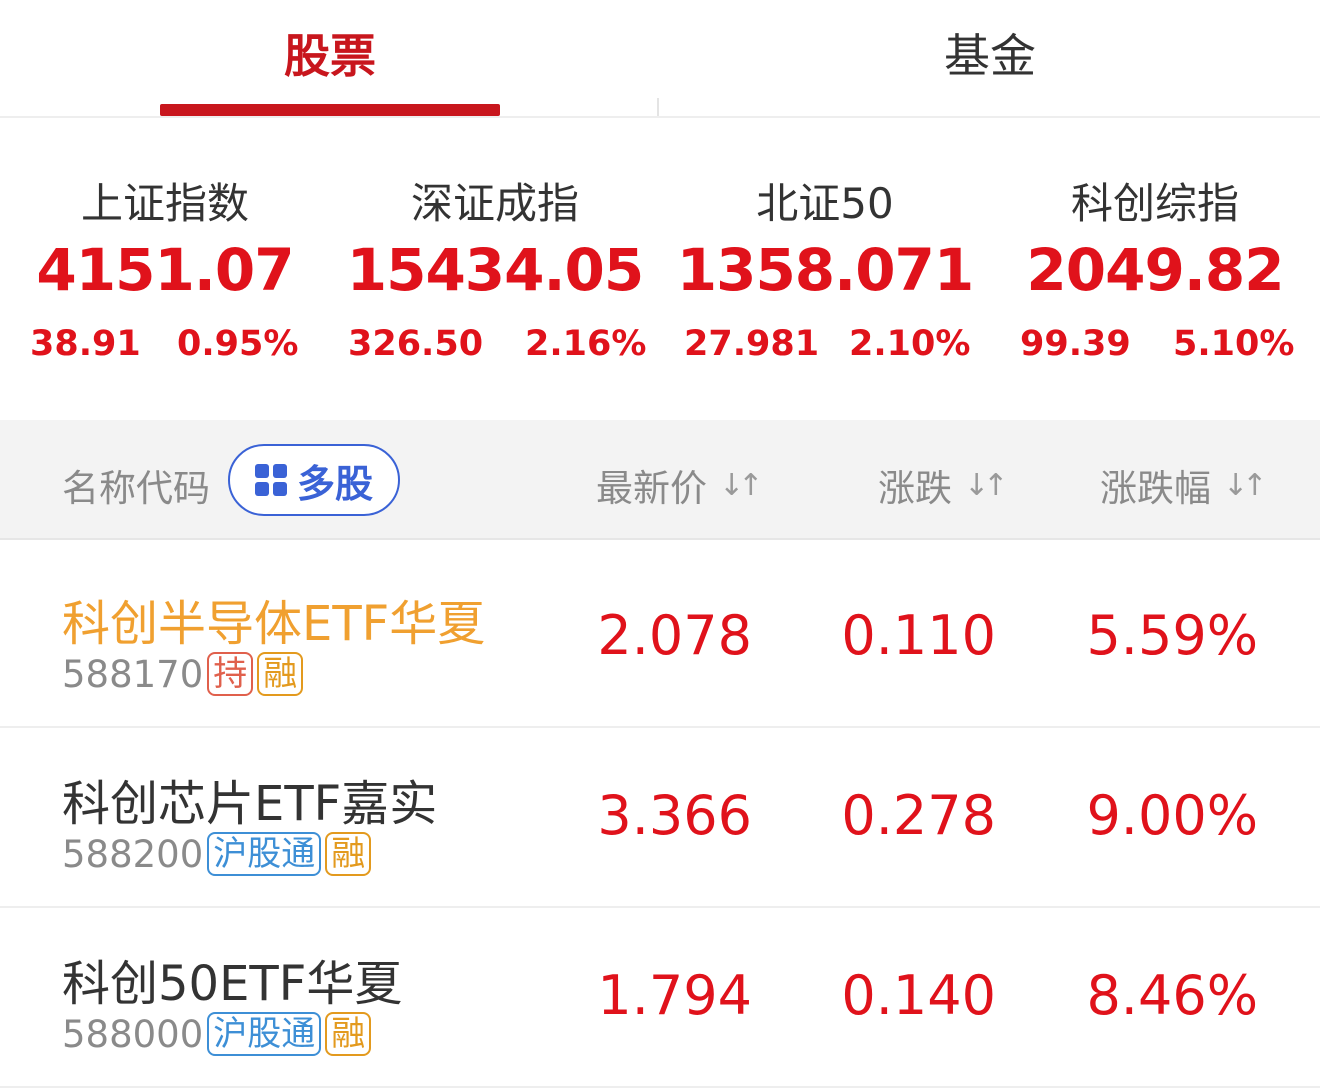  Describe the element at coordinates (1075, 344) in the screenshot. I see `index-change: 99.39` at that location.